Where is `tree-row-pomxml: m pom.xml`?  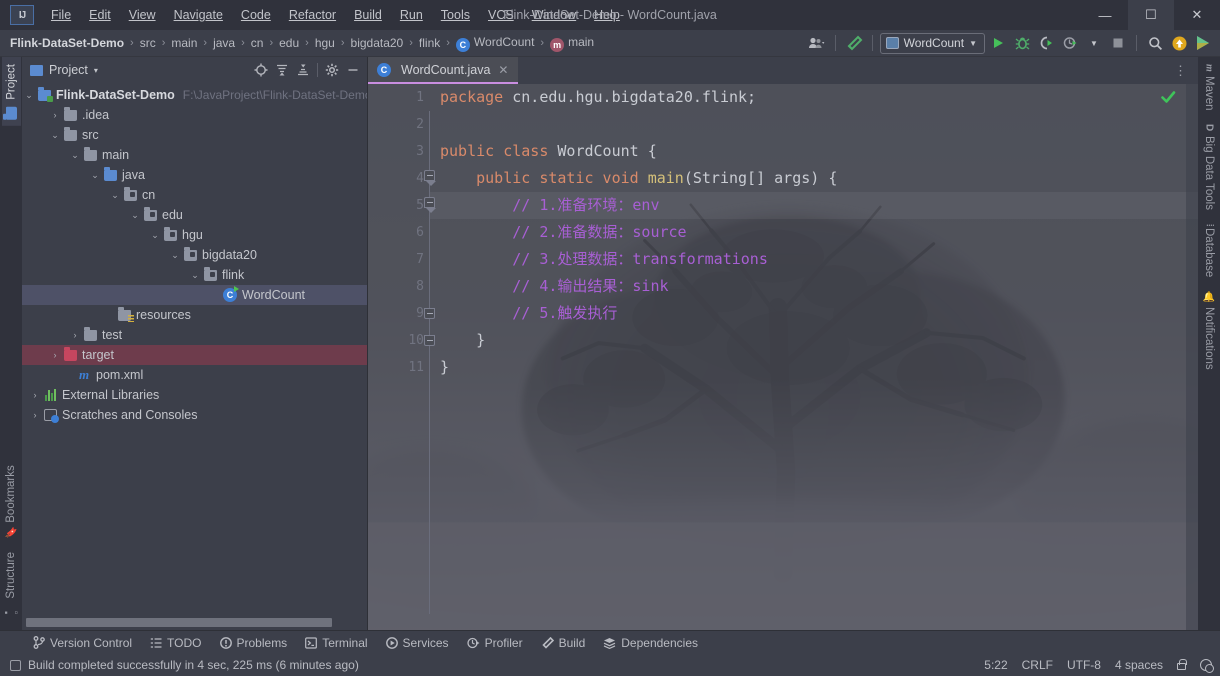
tree-row-pomxml: m pom.xml is located at coordinates (194, 375).